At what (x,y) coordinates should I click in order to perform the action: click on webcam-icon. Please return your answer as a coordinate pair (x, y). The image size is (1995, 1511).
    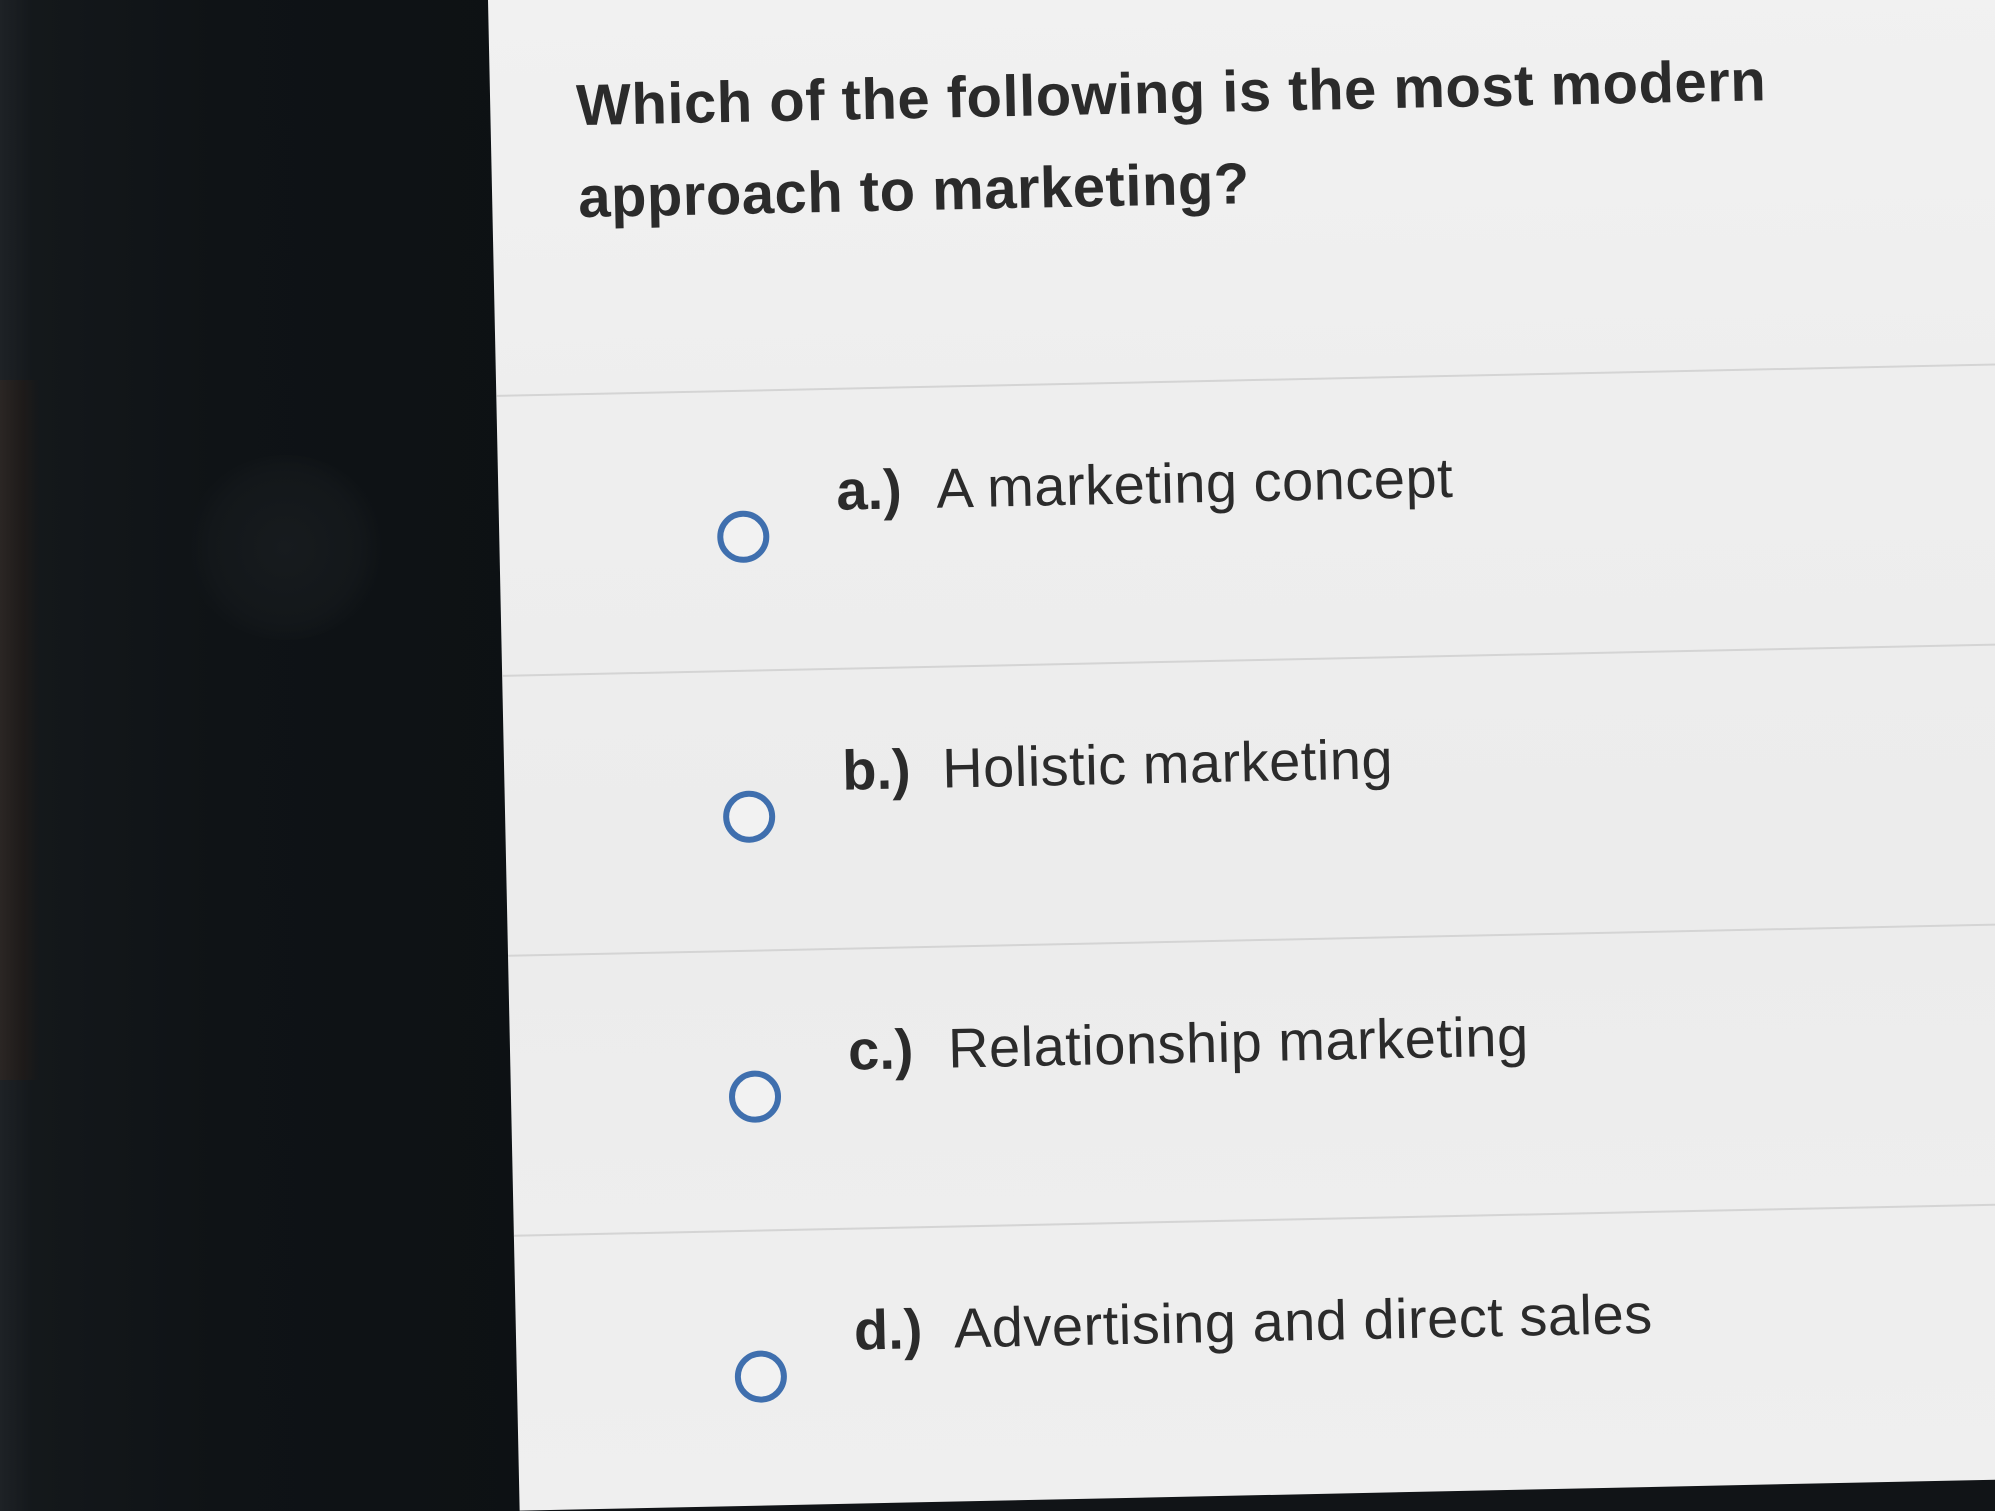
    Looking at the image, I should click on (285, 547).